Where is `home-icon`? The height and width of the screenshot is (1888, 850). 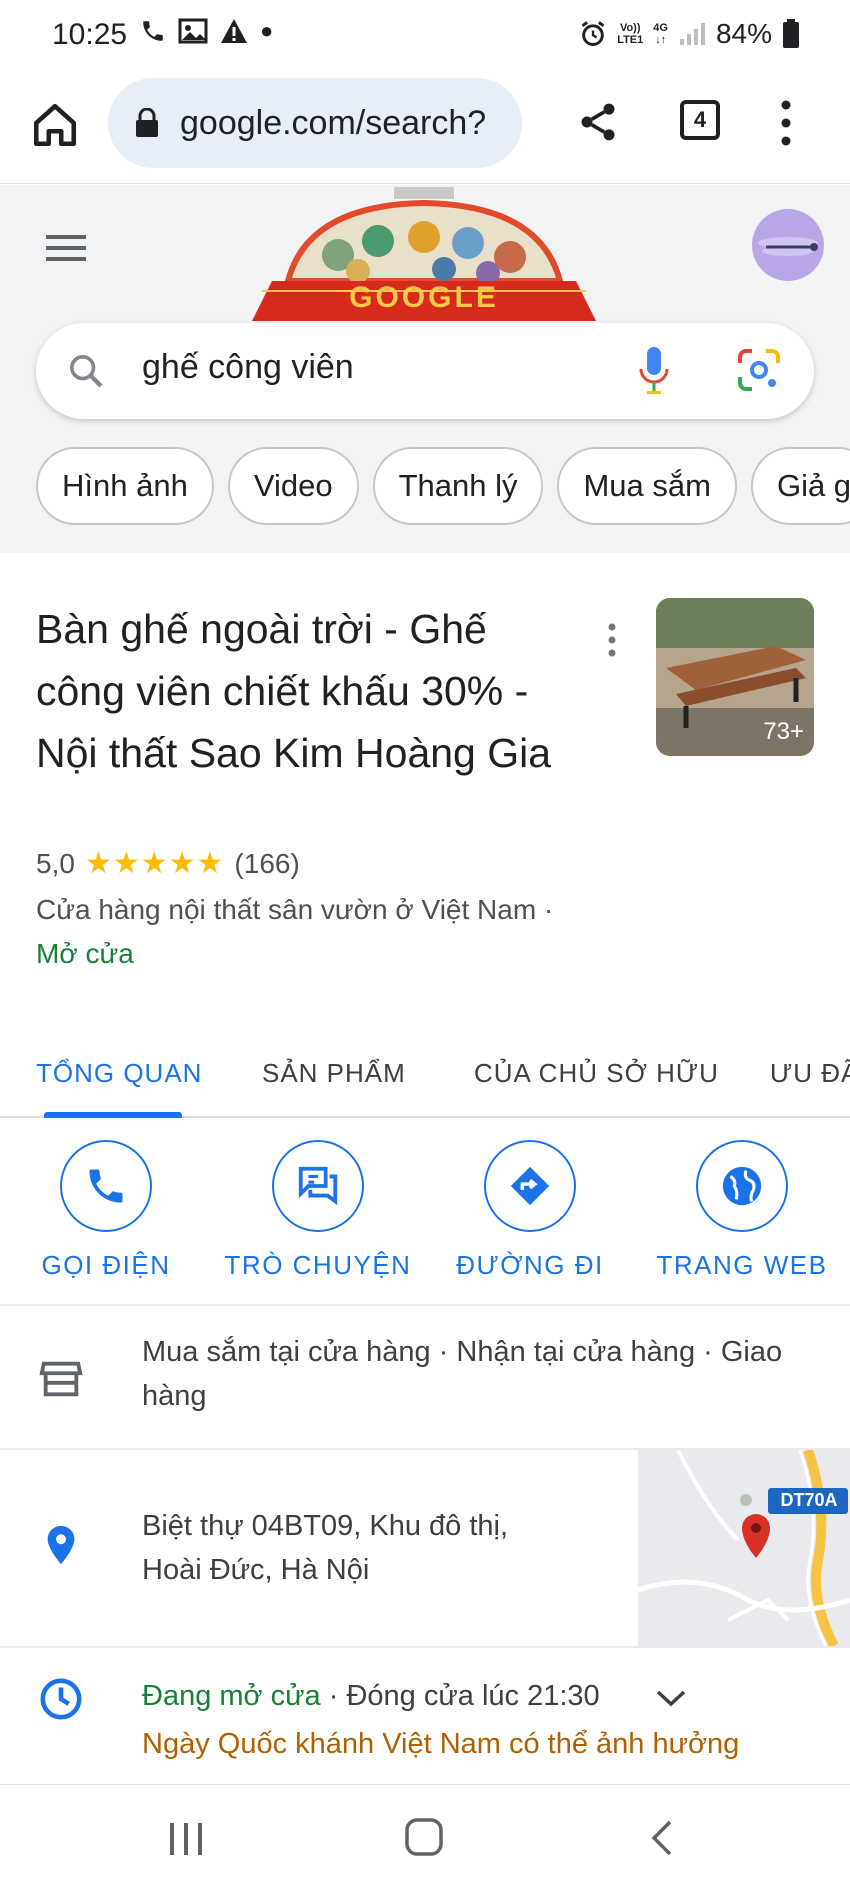 home-icon is located at coordinates (55, 125).